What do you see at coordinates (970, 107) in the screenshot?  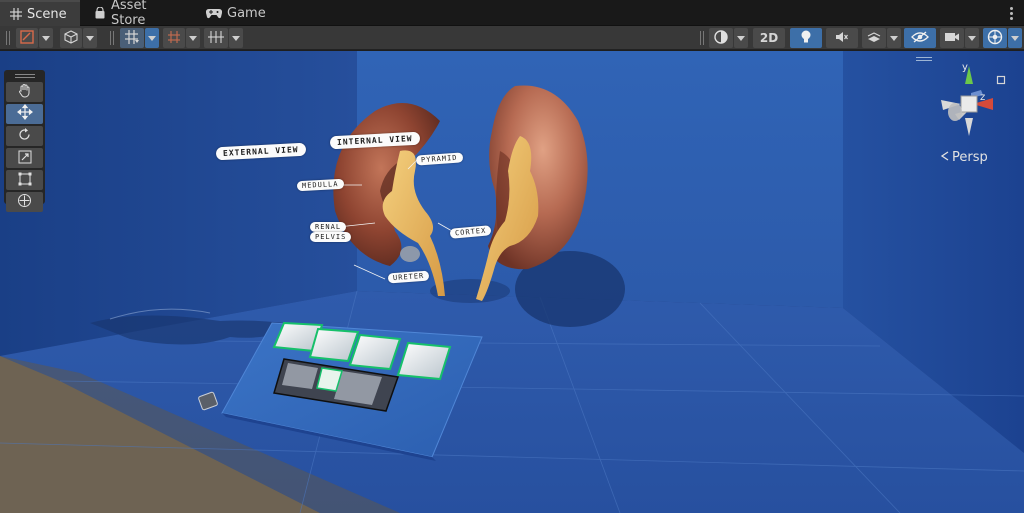 I see `orientation-gizmo: y z` at bounding box center [970, 107].